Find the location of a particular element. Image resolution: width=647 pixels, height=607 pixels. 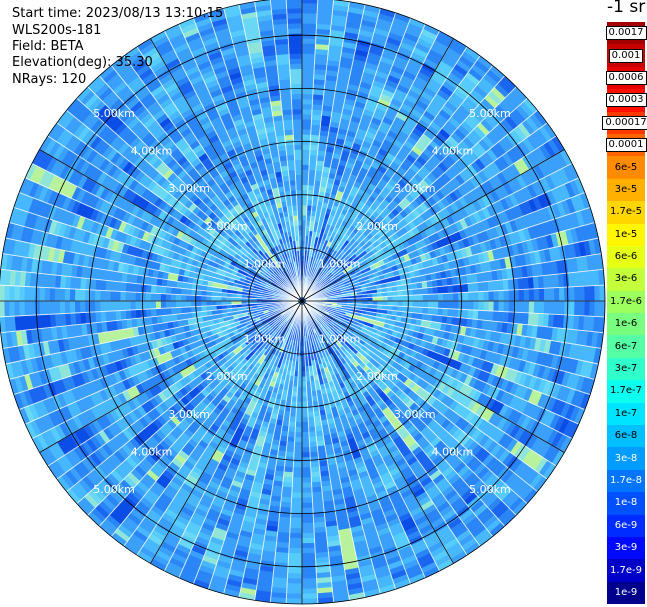

colorbar-level: 1e-6 is located at coordinates (626, 324).